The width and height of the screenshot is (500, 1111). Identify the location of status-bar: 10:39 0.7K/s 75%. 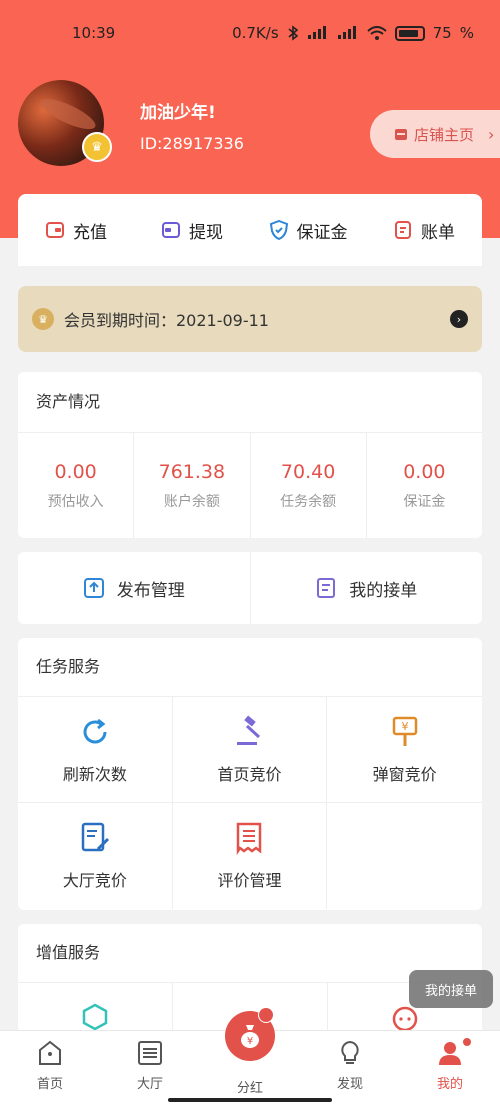
(250, 33).